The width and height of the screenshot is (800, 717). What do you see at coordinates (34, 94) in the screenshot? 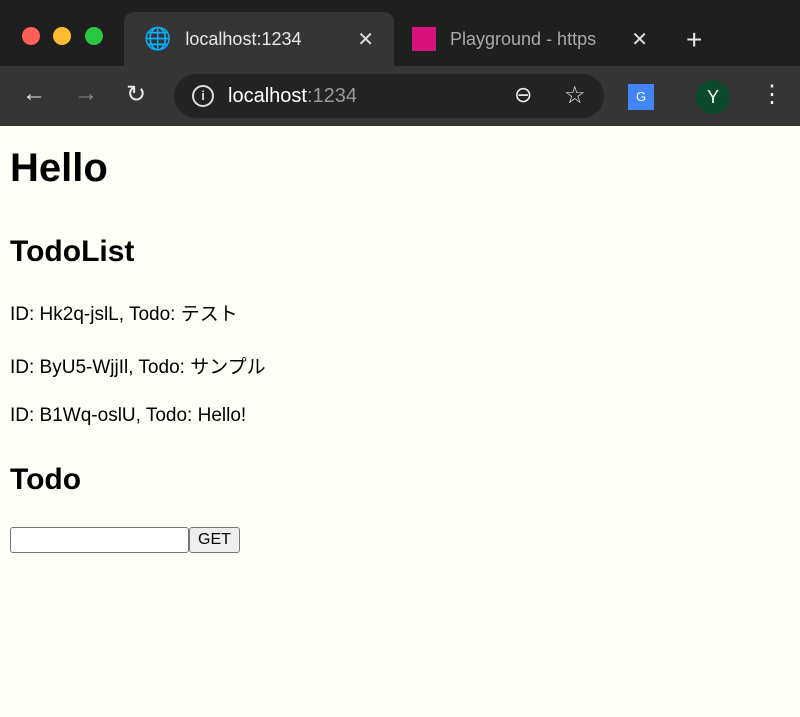
I see `back-icon: ←` at bounding box center [34, 94].